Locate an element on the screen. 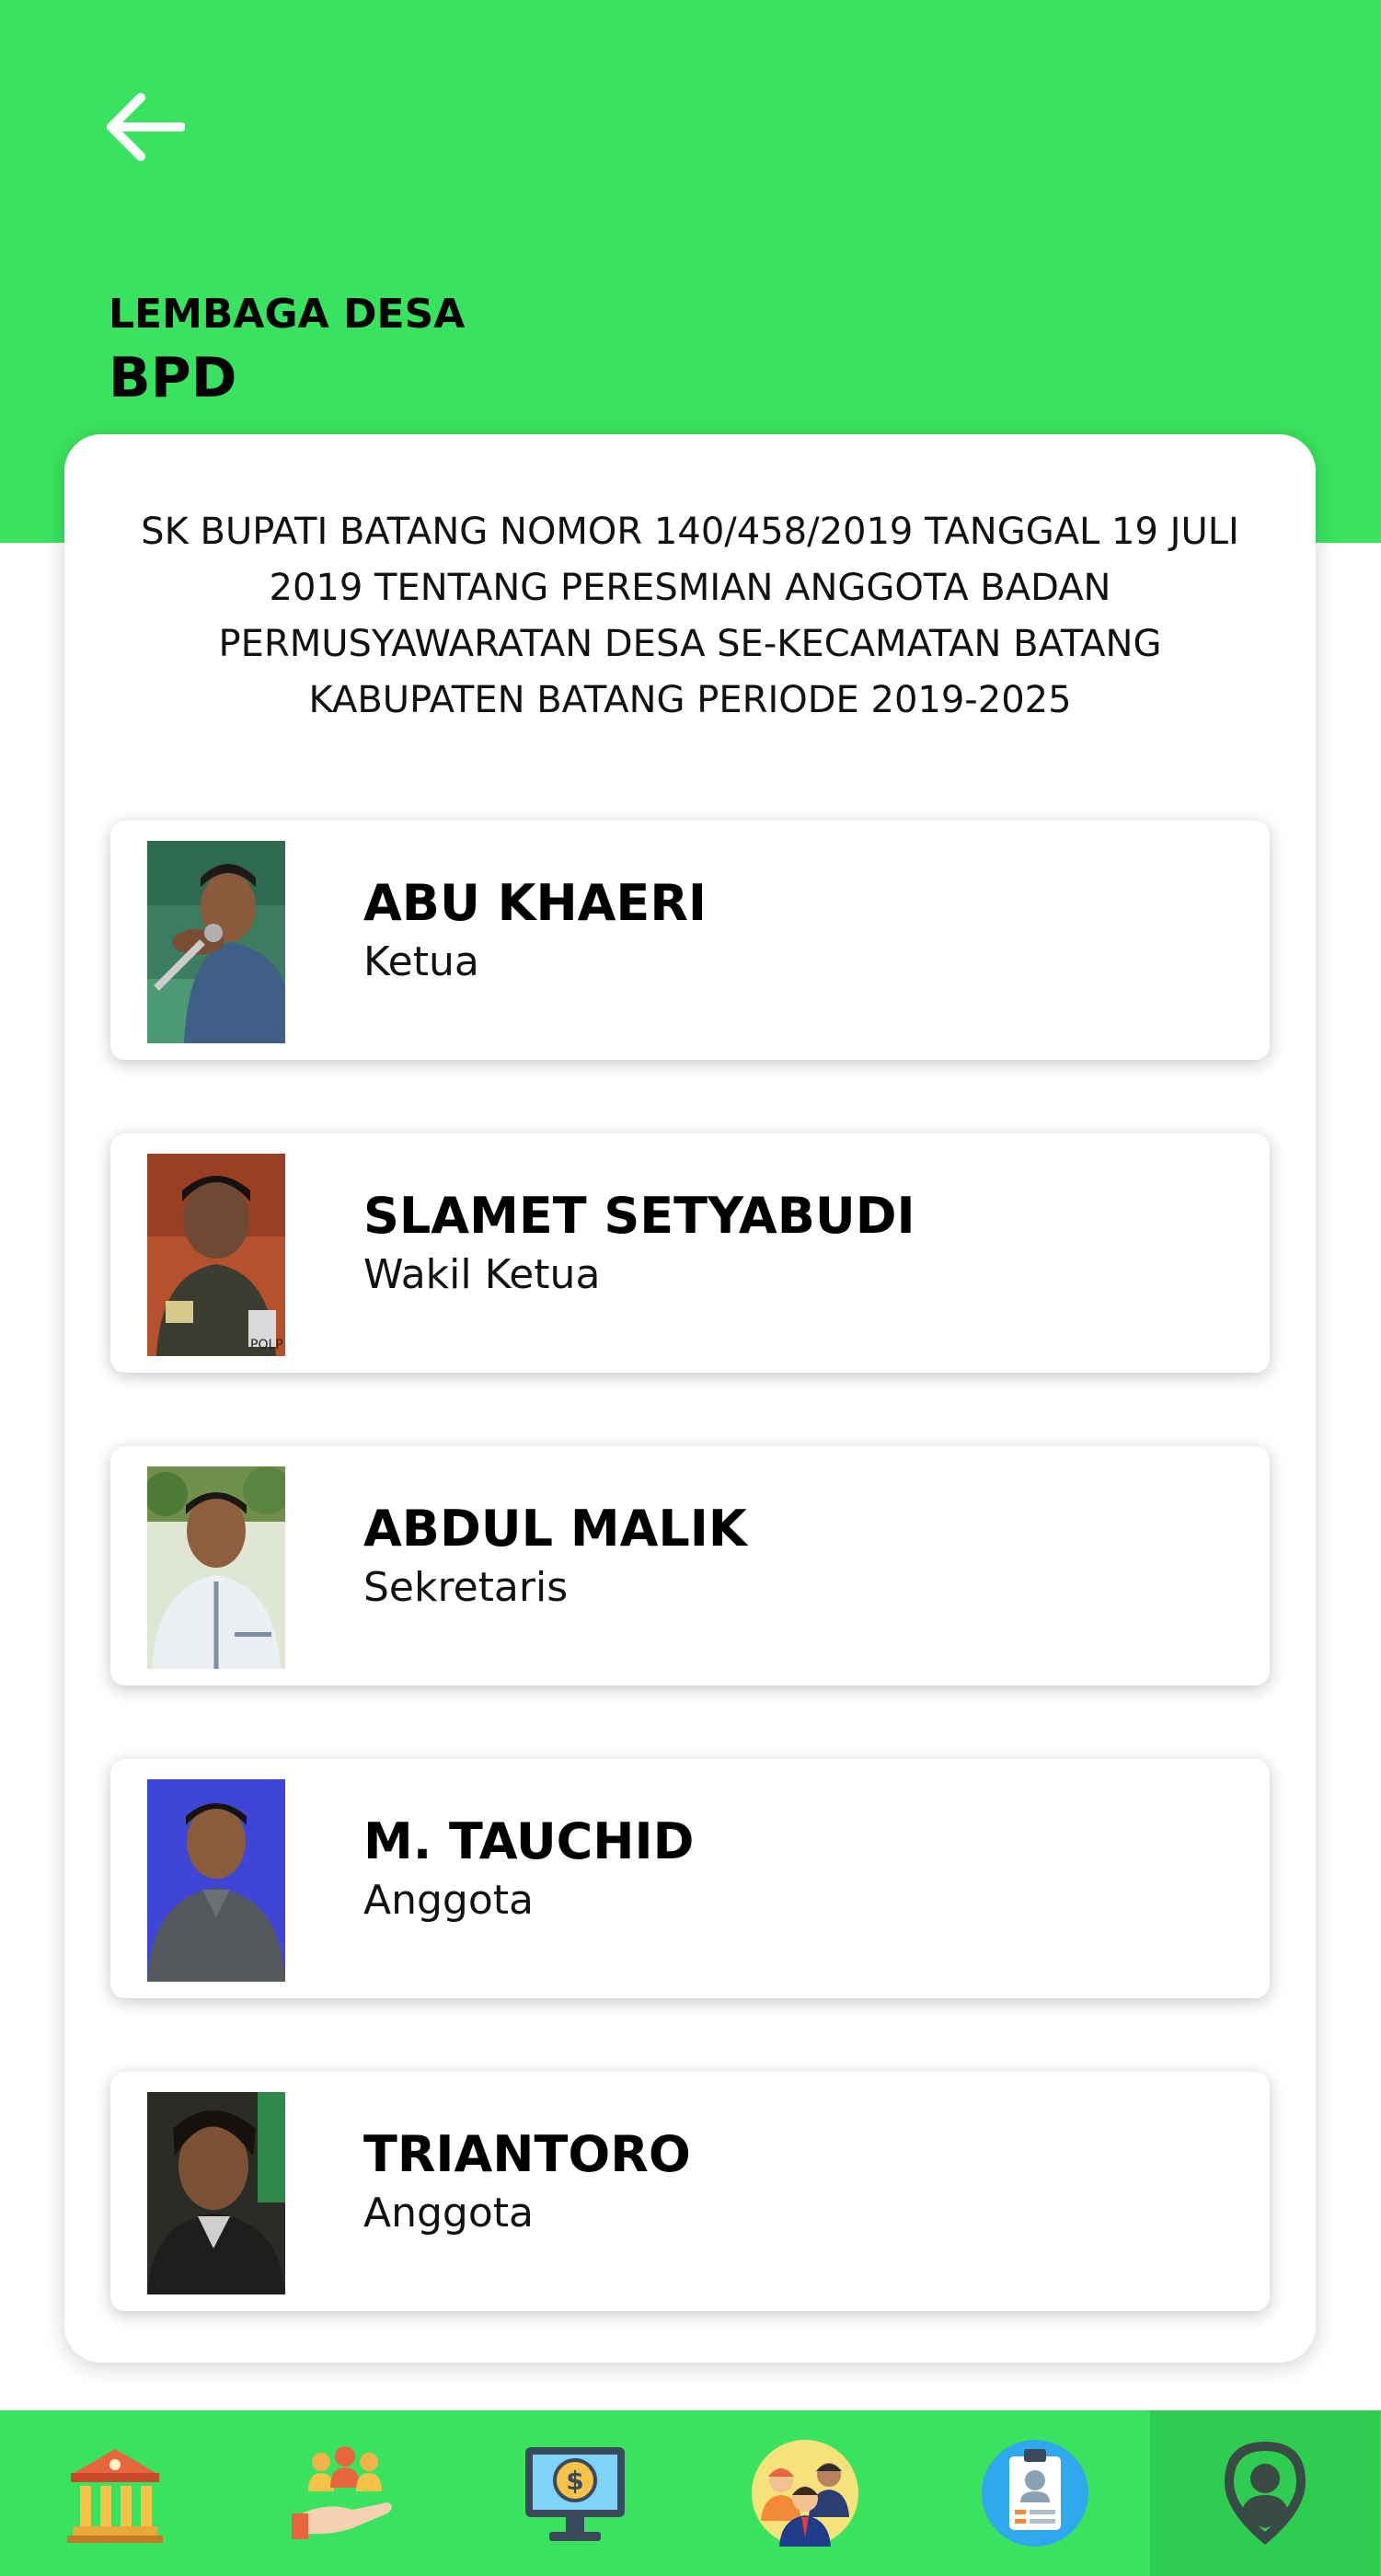  finance-monitor-icon: $ is located at coordinates (575, 2494).